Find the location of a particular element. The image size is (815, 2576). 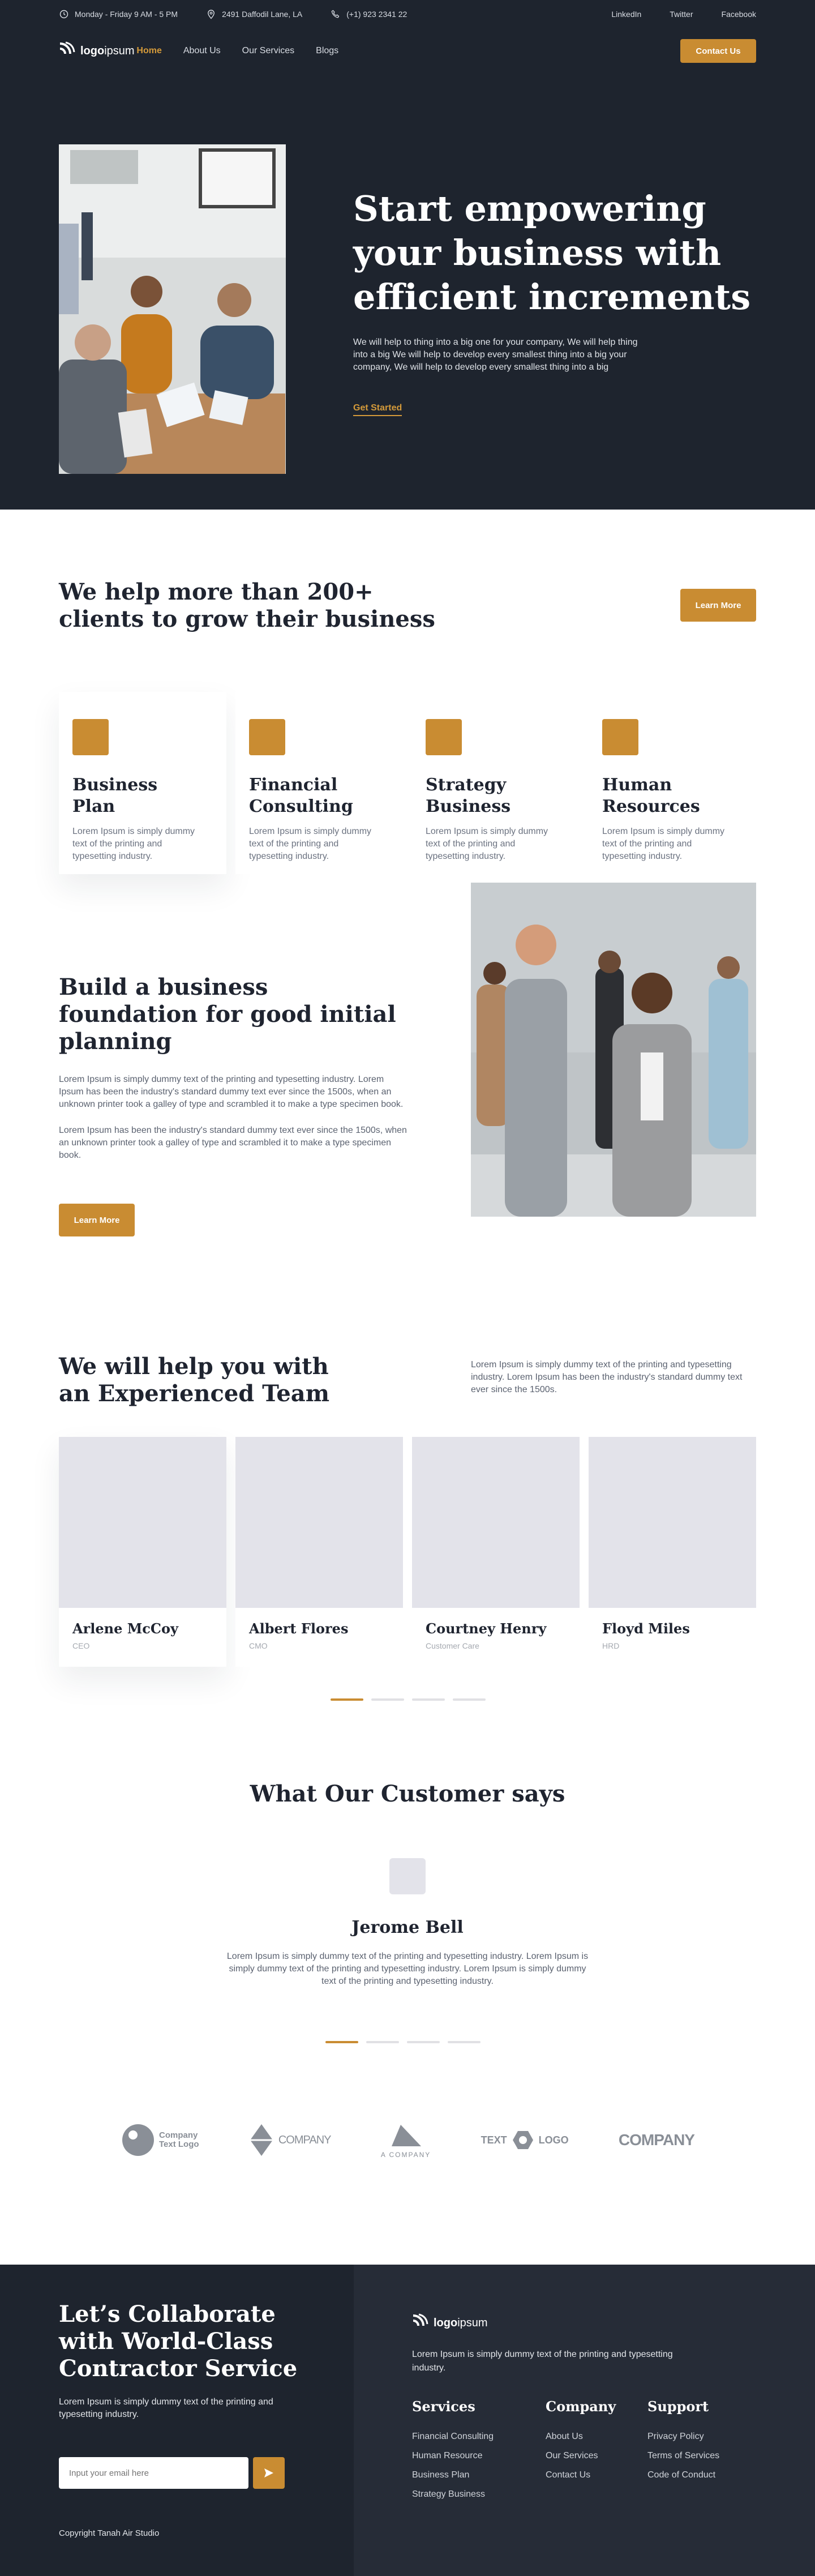

hero-office-photo is located at coordinates (172, 309).